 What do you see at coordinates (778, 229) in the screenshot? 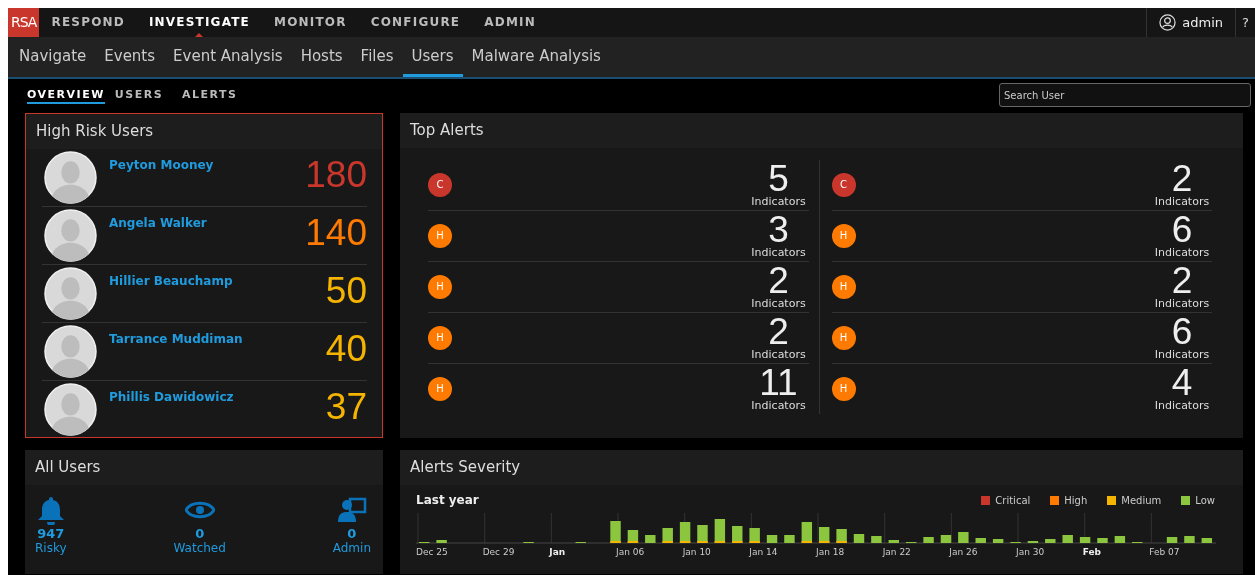
I see `indicator-count: 3` at bounding box center [778, 229].